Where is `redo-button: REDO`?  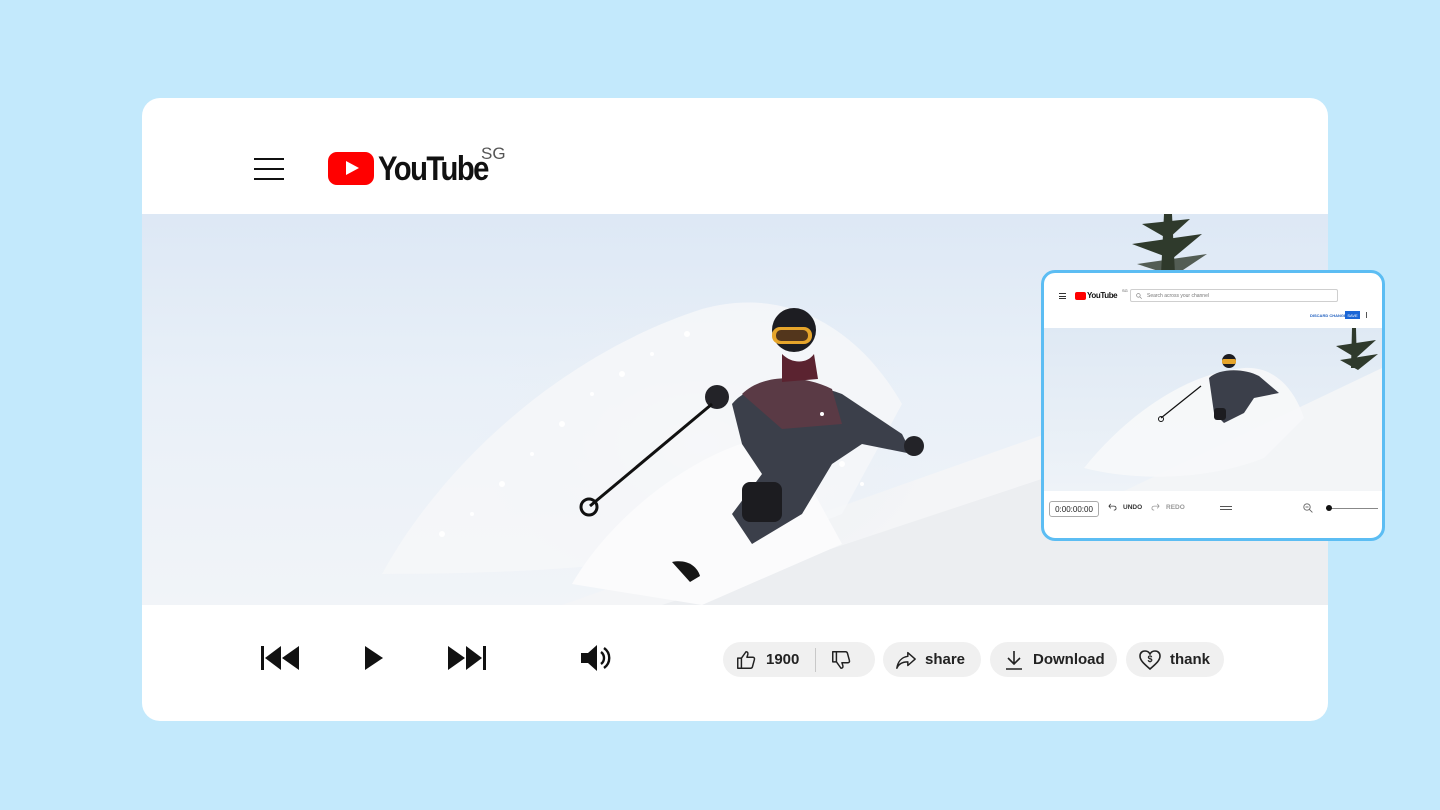 redo-button: REDO is located at coordinates (1168, 507).